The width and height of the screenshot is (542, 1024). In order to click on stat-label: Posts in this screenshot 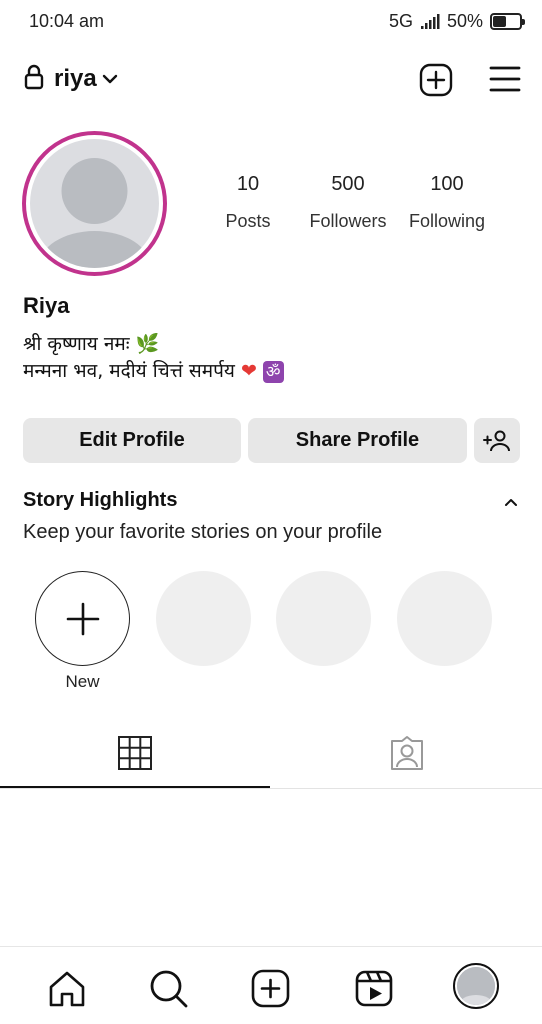, I will do `click(248, 221)`.